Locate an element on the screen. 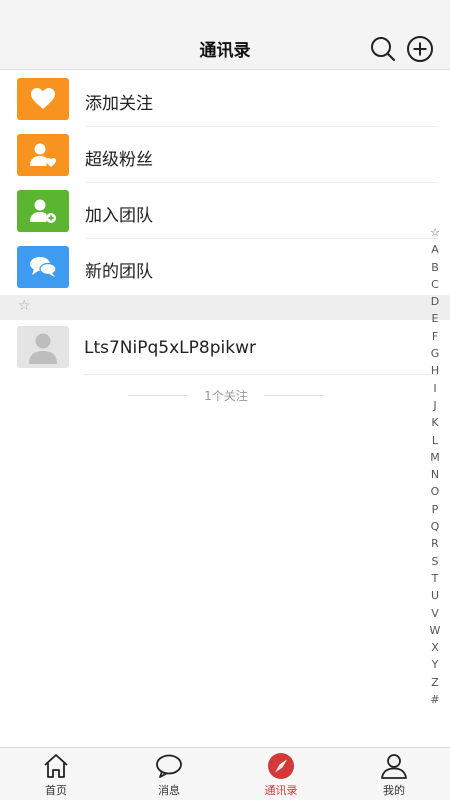 The width and height of the screenshot is (450, 800). default-avatar-icon is located at coordinates (43, 347).